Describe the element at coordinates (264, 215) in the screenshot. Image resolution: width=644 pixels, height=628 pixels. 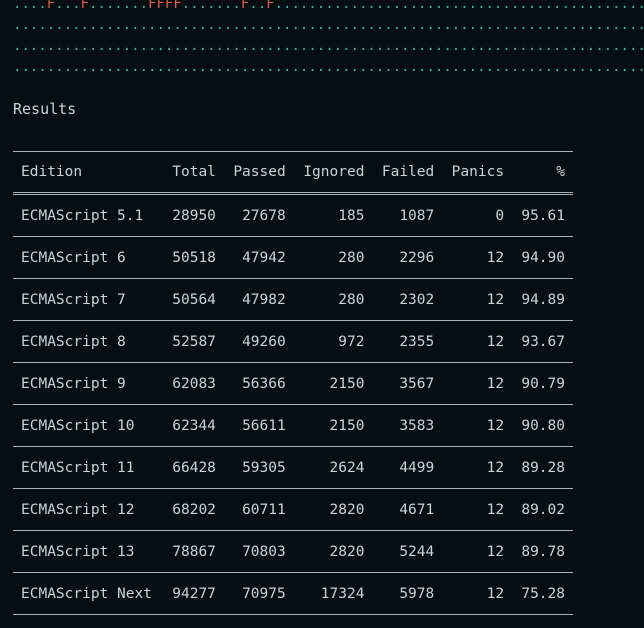
I see `cell-passed: 27678` at that location.